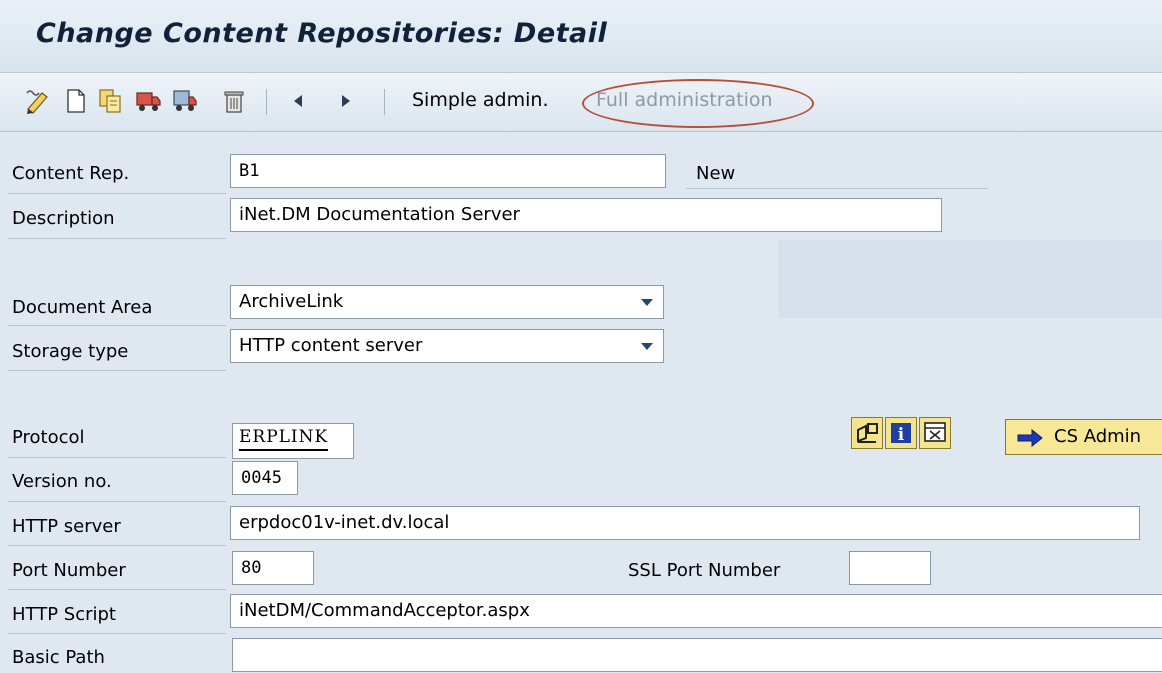 This screenshot has height=673, width=1162. I want to click on display-icon, so click(935, 433).